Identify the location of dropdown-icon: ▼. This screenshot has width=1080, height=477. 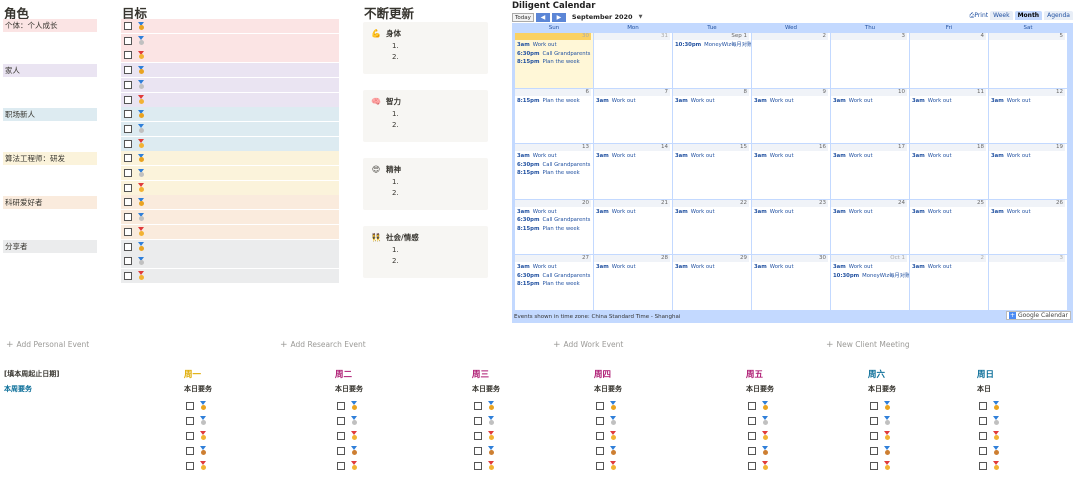
(641, 17).